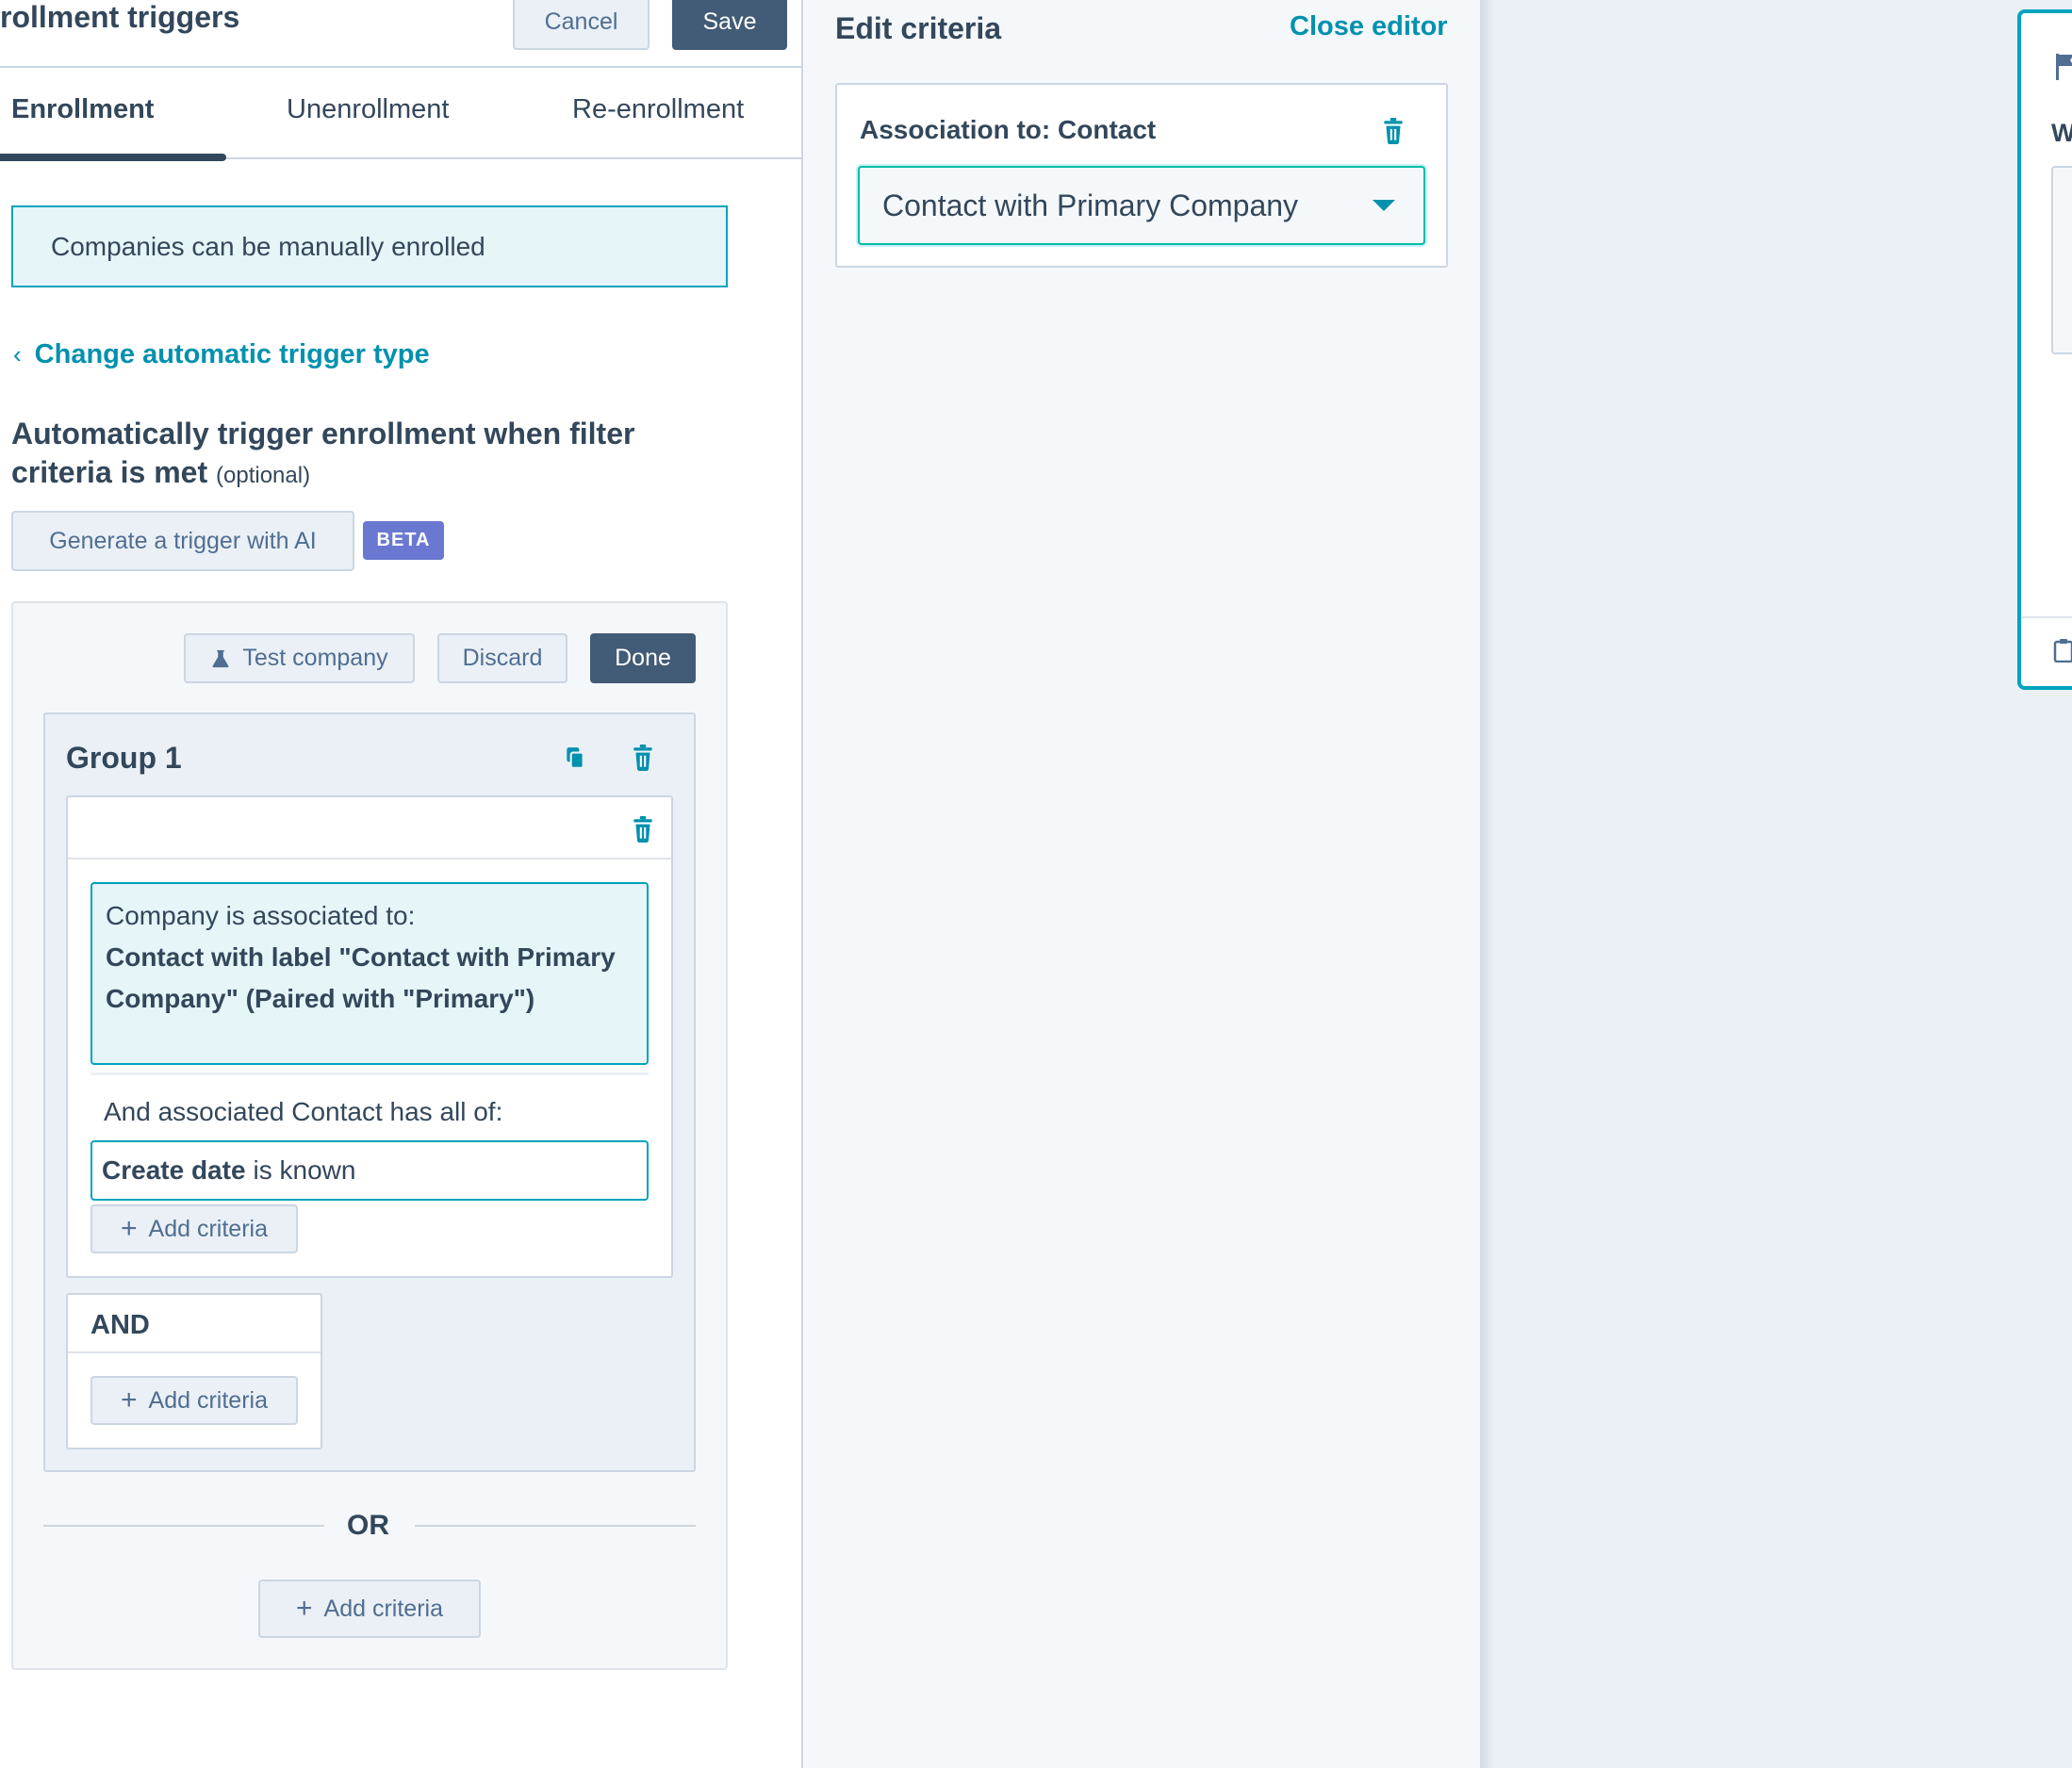 This screenshot has width=2072, height=1768. I want to click on delete-association-icon, so click(1393, 131).